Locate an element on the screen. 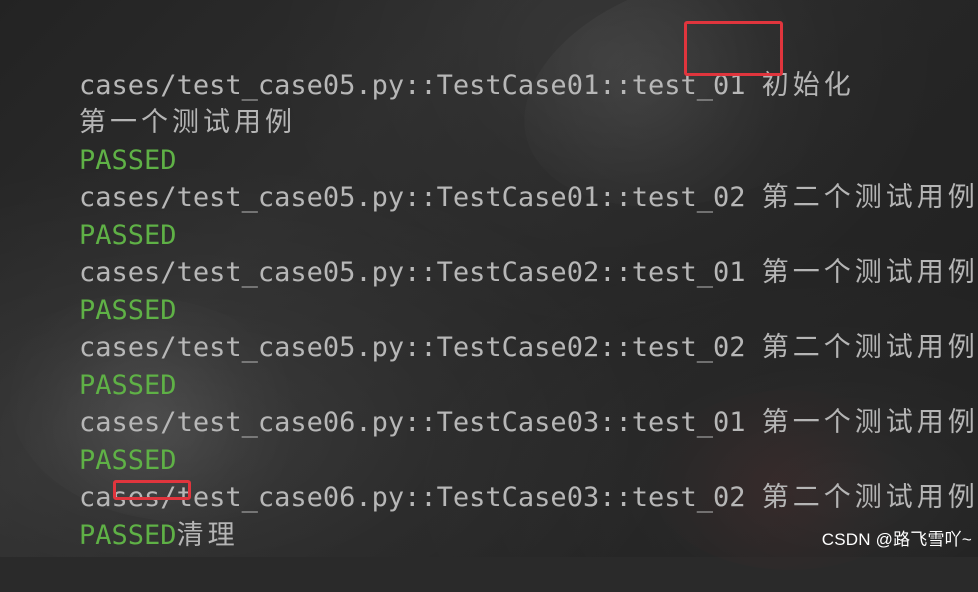  watermark: CSDN @路飞雪吖~ is located at coordinates (896, 539).